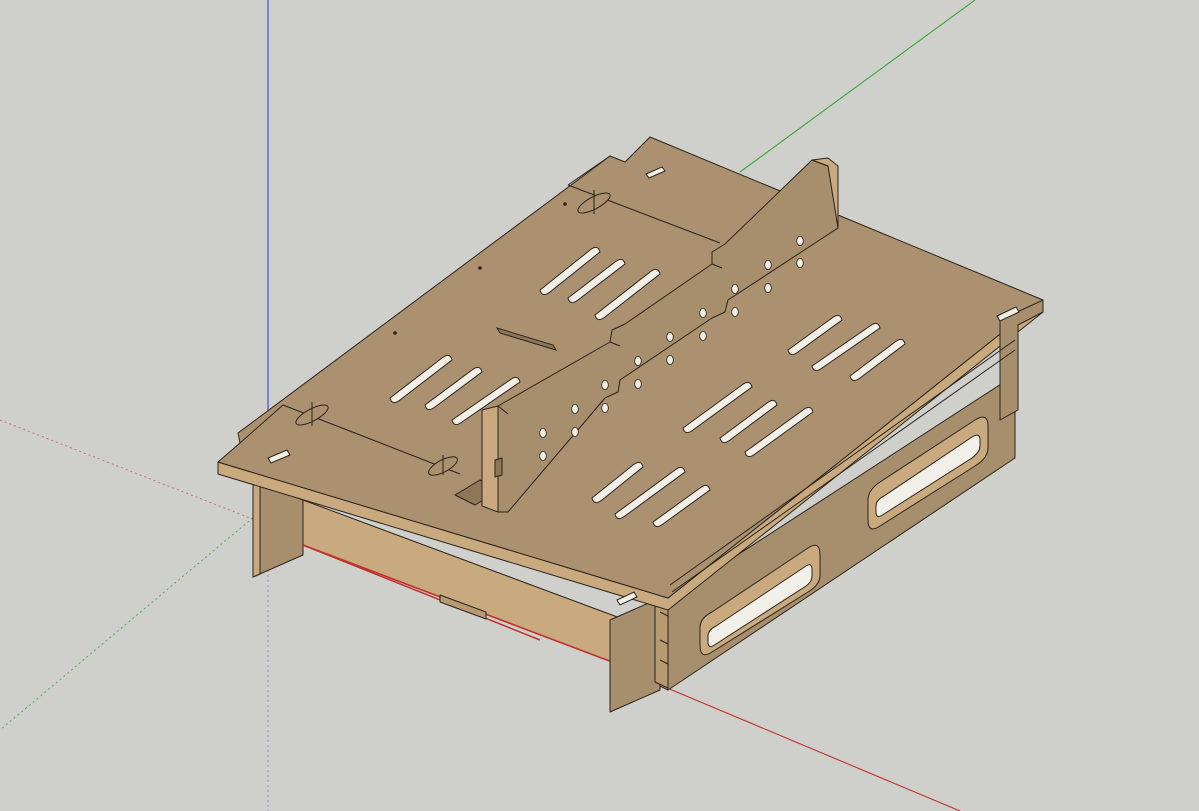  What do you see at coordinates (857, 86) in the screenshot?
I see `green-axis` at bounding box center [857, 86].